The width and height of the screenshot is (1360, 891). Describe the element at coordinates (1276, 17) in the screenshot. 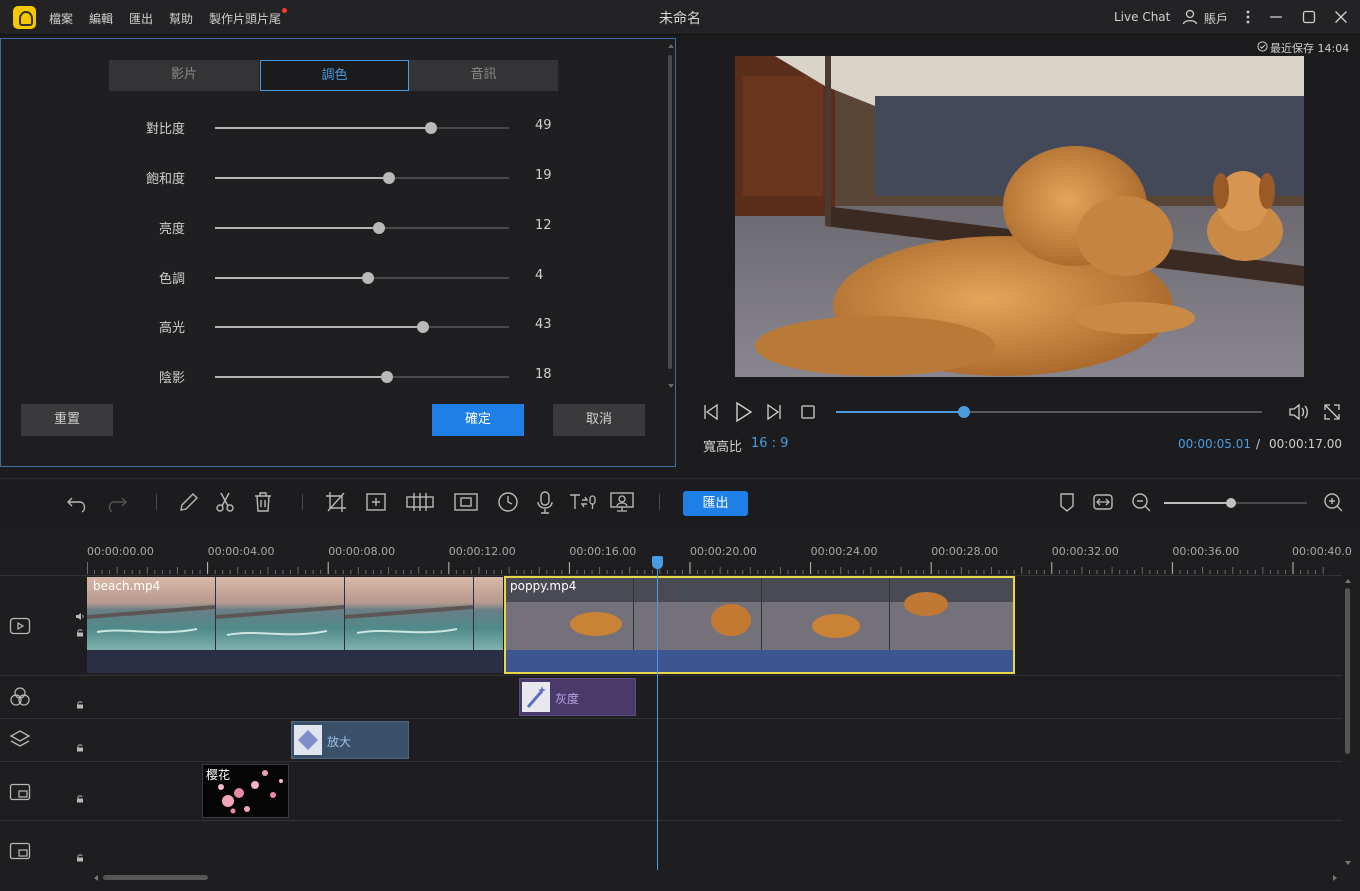

I see `minimize-icon` at that location.